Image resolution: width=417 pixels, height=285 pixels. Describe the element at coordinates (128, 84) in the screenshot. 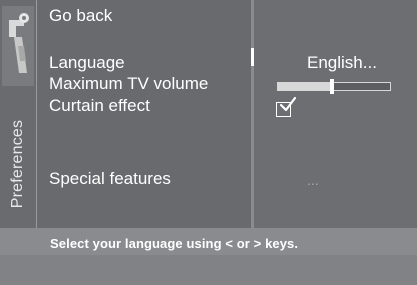

I see `maximum-tv-volume-item: Maximum TV volume` at that location.